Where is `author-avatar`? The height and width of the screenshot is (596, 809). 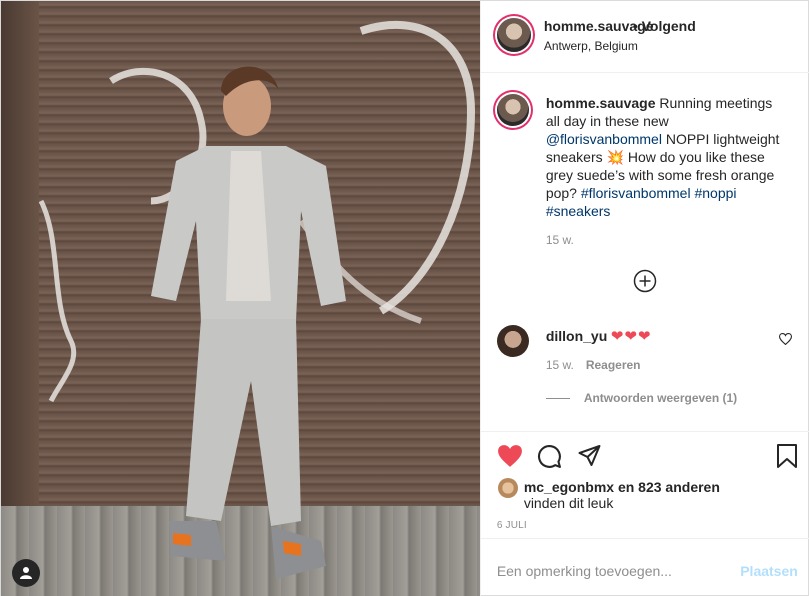
author-avatar is located at coordinates (513, 35).